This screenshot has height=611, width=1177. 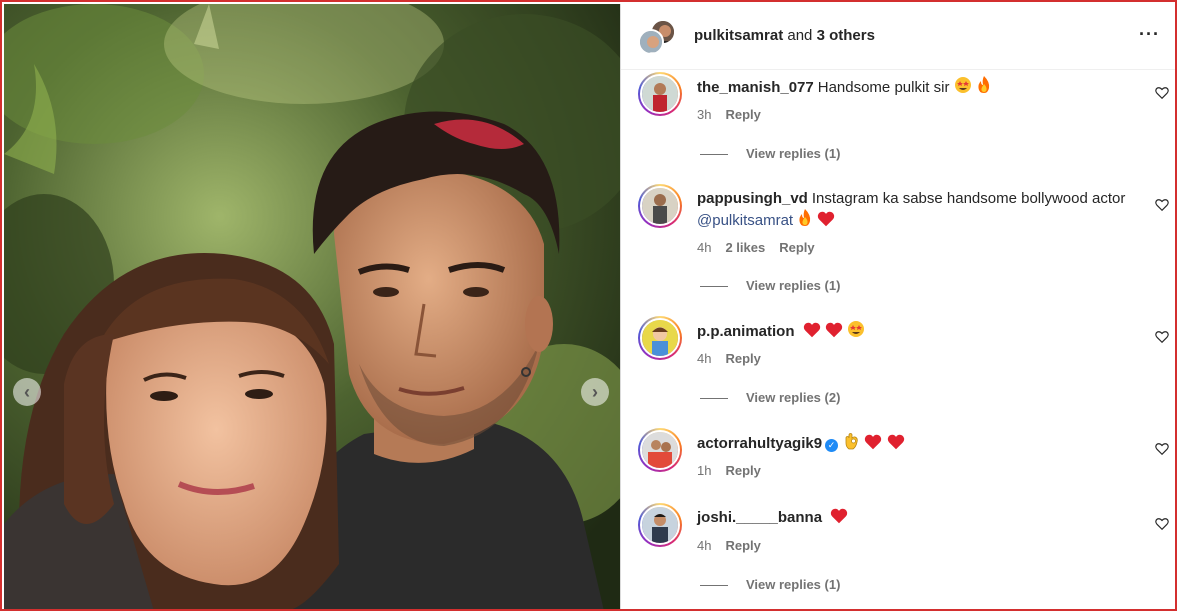 I want to click on author-connector: and, so click(x=800, y=35).